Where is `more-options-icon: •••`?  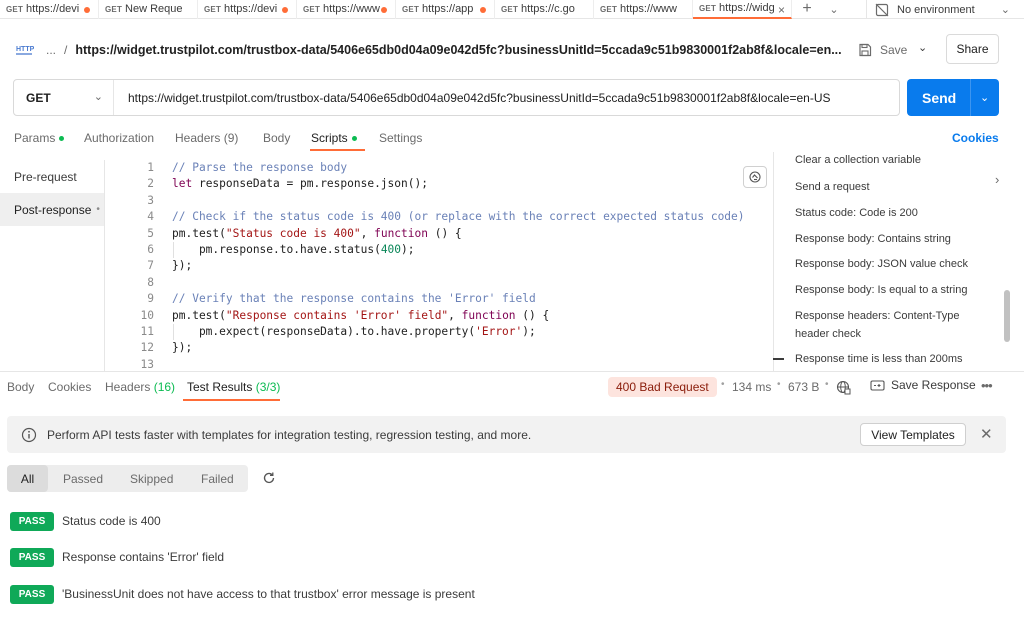
more-options-icon: ••• is located at coordinates (987, 385).